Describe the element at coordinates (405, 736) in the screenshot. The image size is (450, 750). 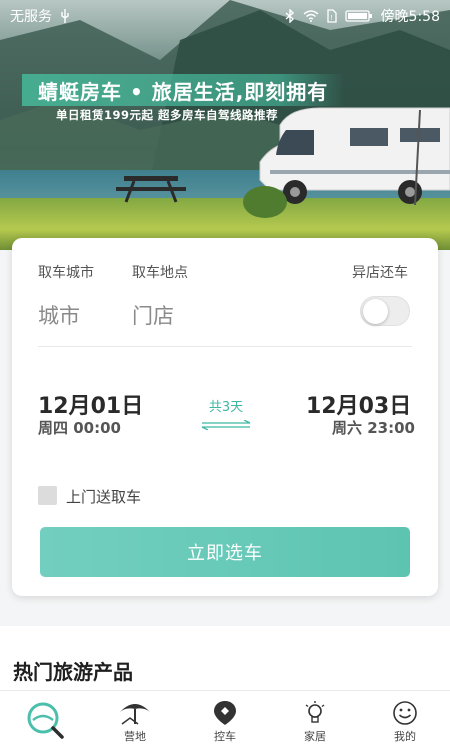
I see `nav-label-profile: 我的` at that location.